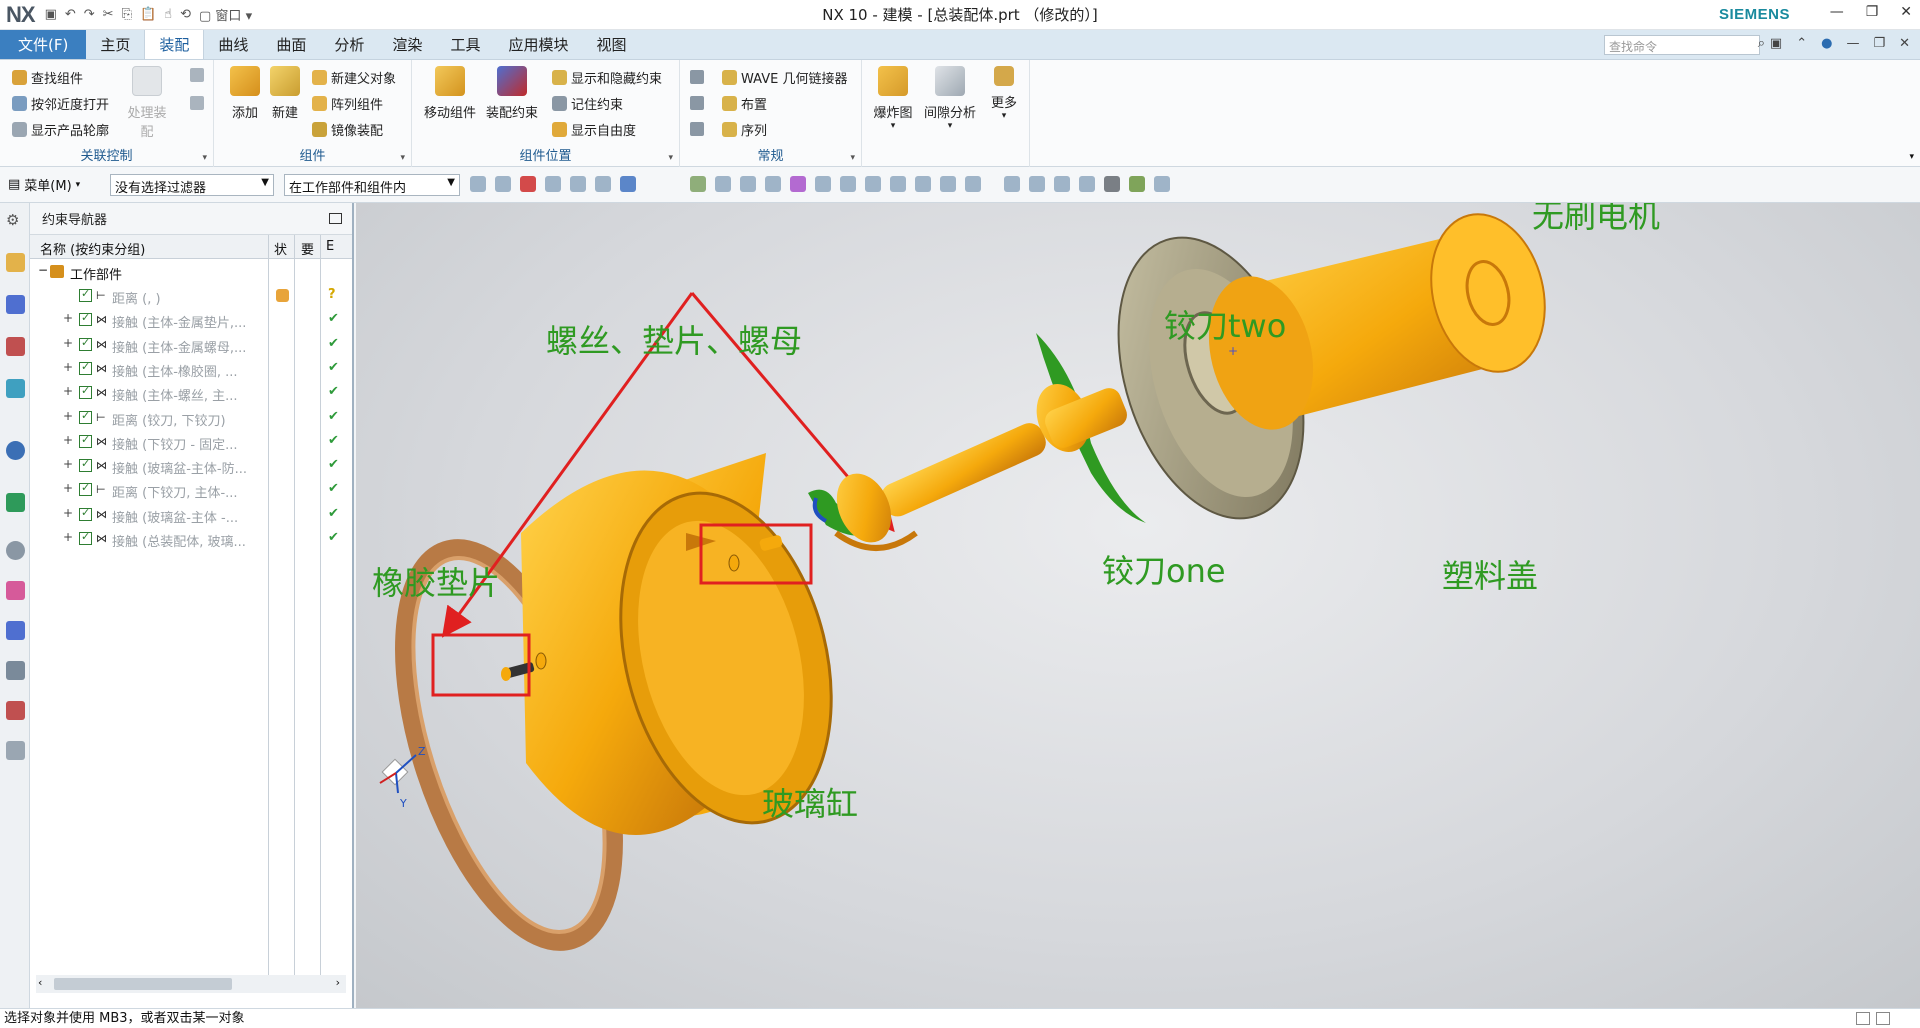 Image resolution: width=1920 pixels, height=1028 pixels. What do you see at coordinates (191, 296) in the screenshot?
I see `constraint-row: ⊢ 距离 (, )?` at bounding box center [191, 296].